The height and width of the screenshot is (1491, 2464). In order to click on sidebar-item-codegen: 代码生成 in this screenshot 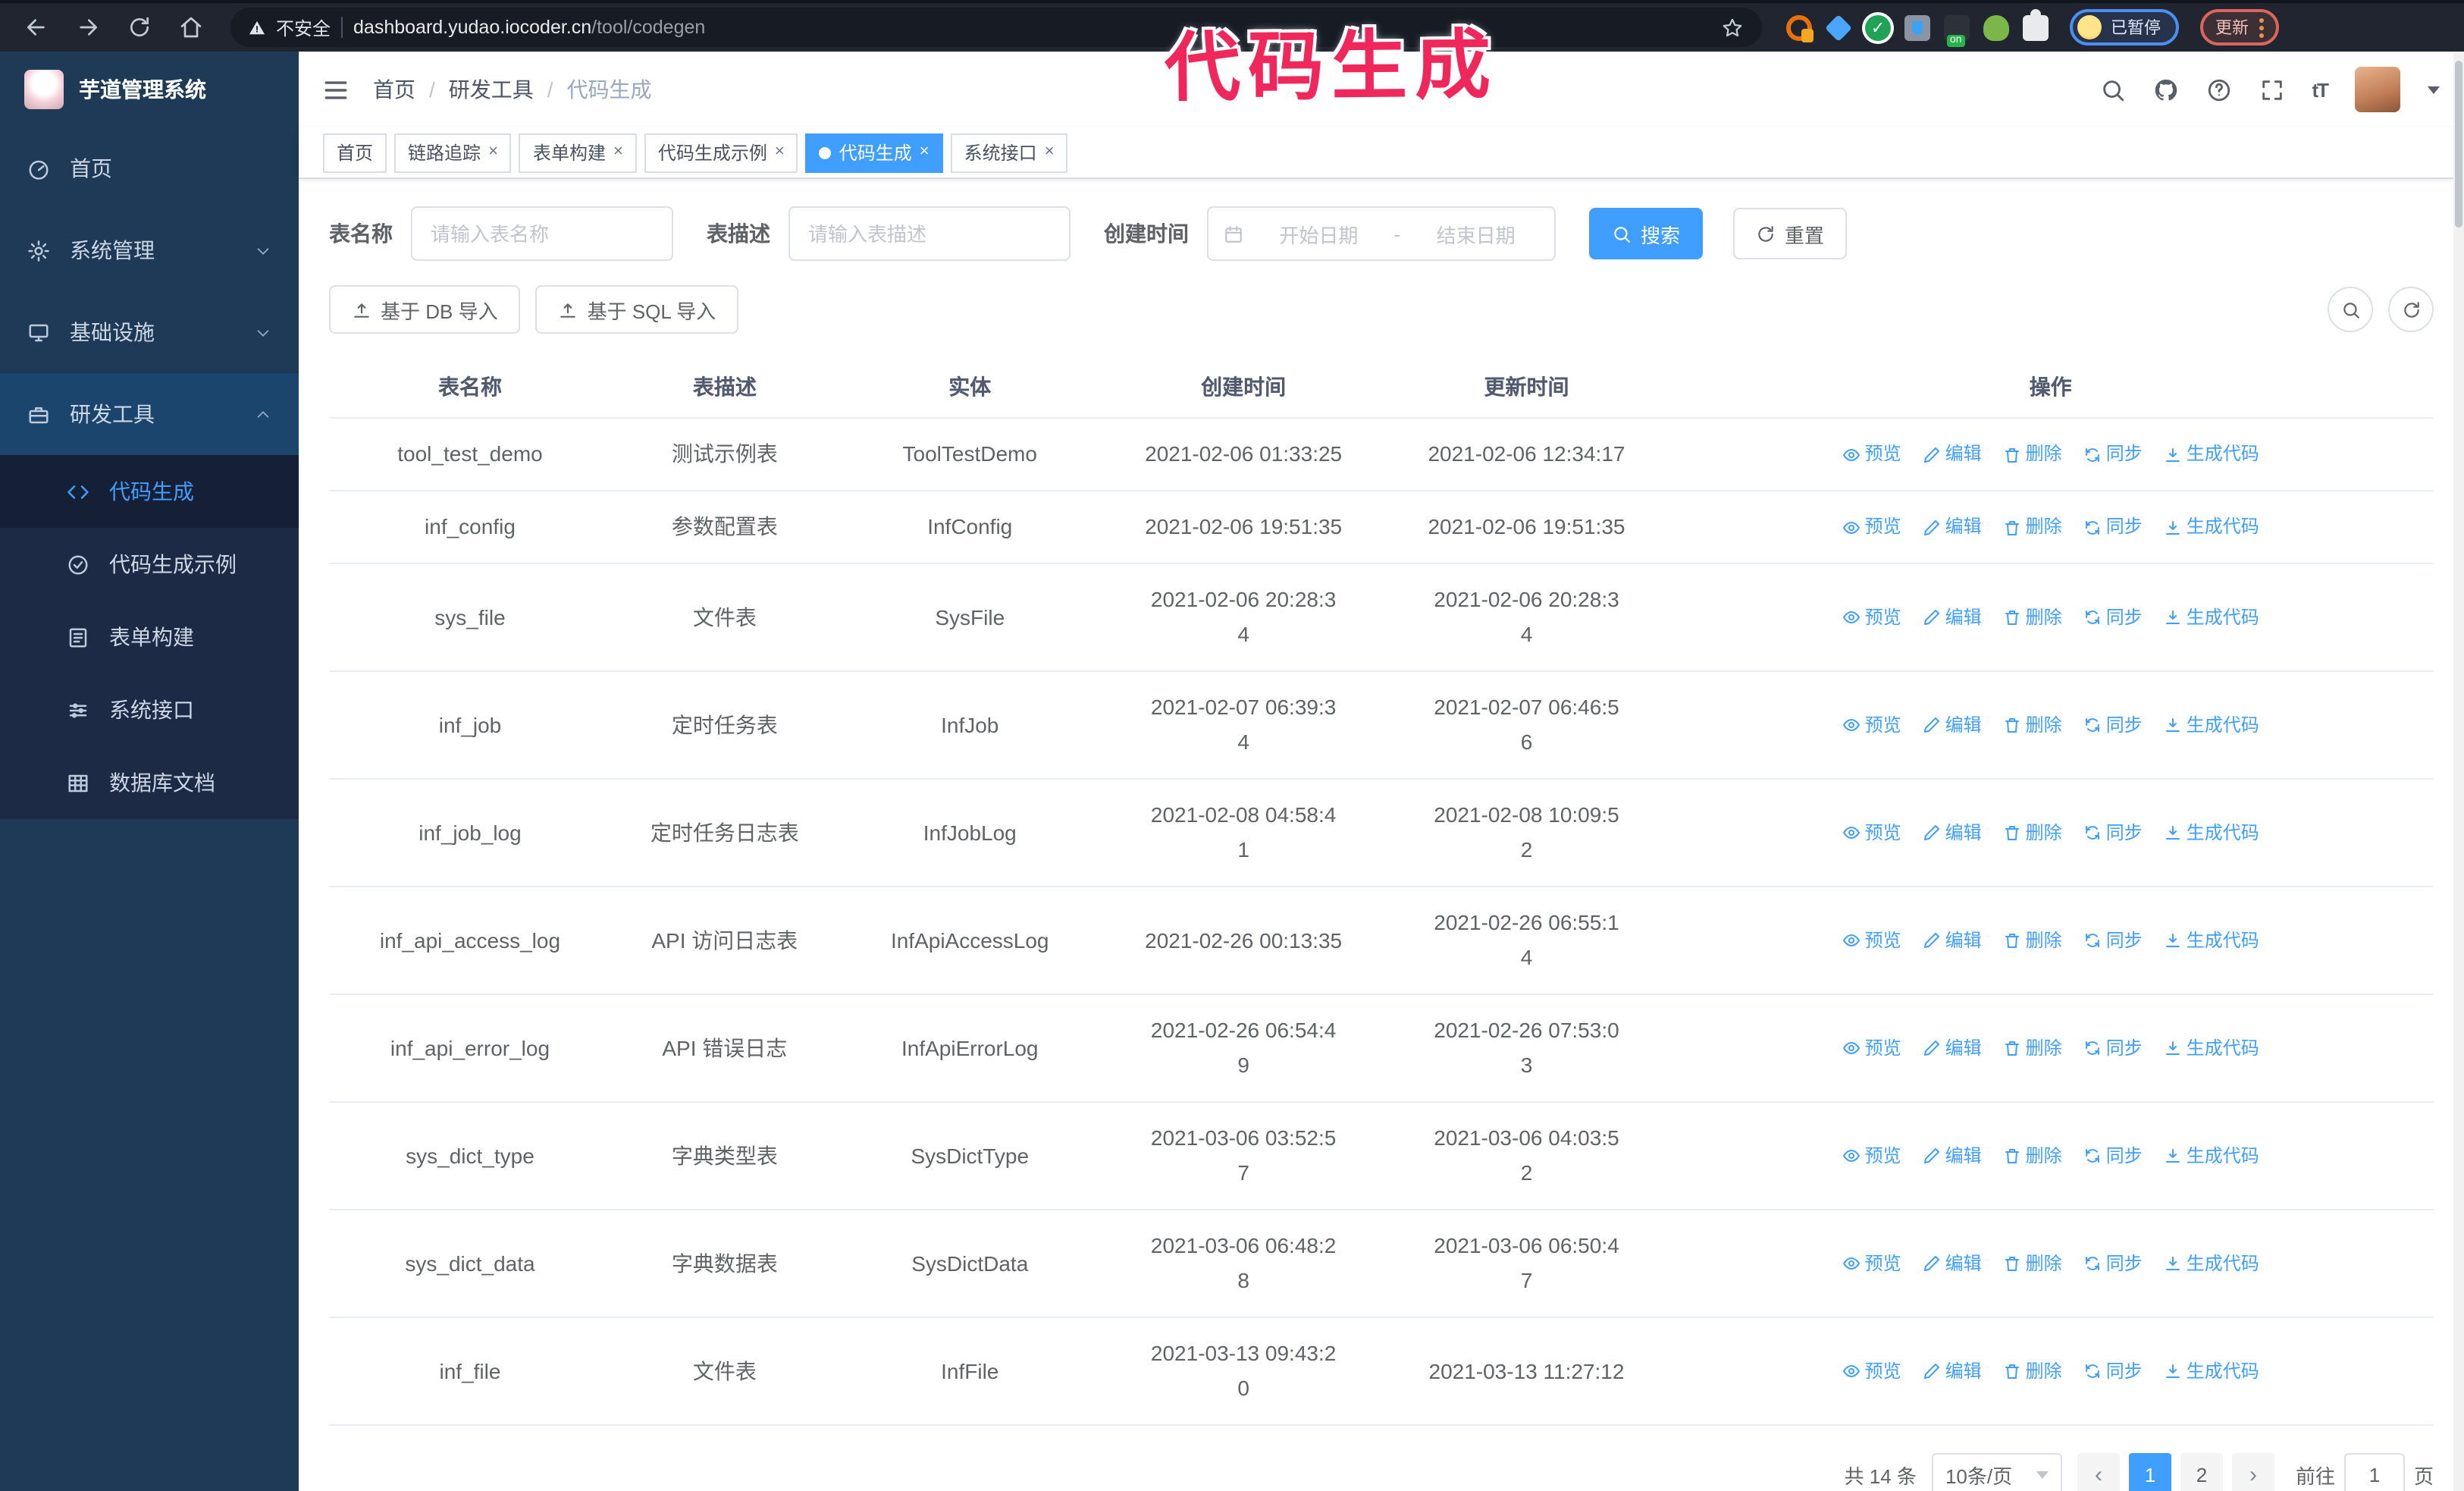, I will do `click(150, 491)`.